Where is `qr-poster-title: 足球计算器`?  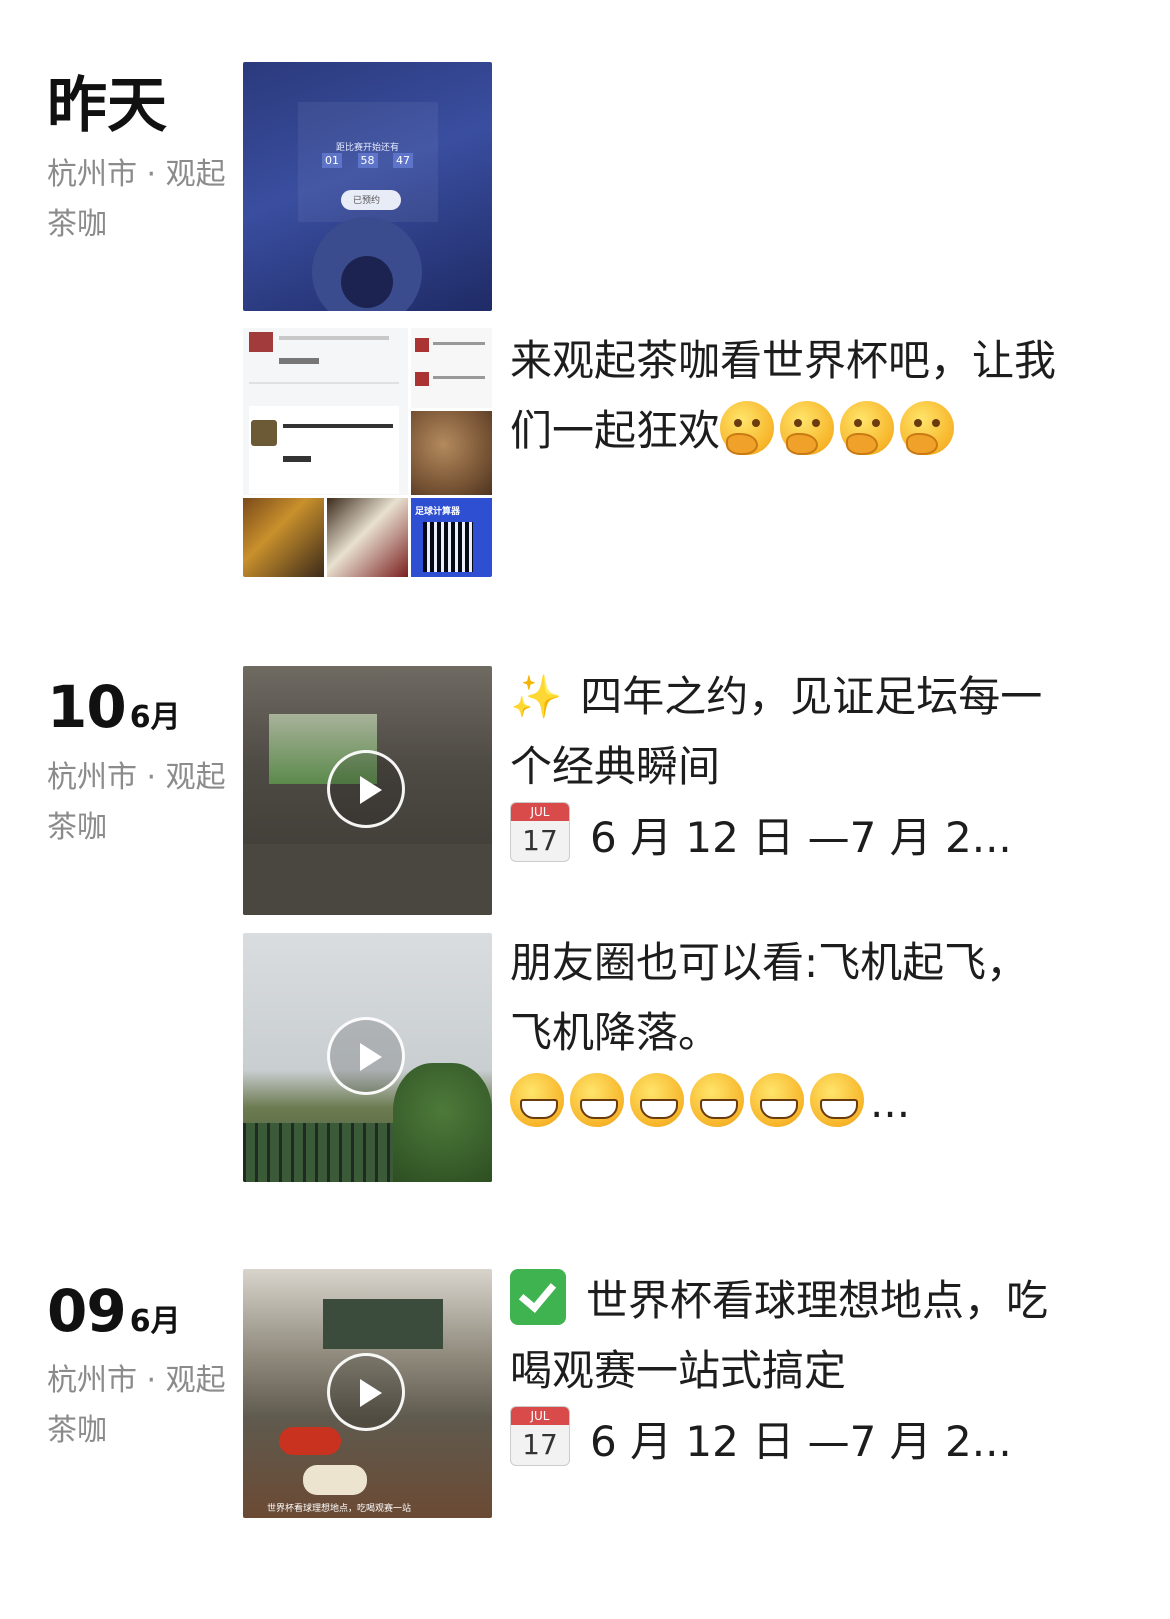
qr-poster-title: 足球计算器 is located at coordinates (438, 512).